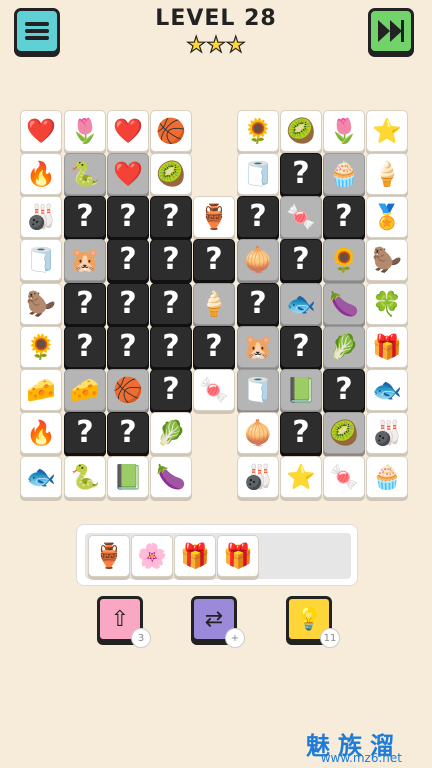 The image size is (432, 768). I want to click on tile: 🍦, so click(387, 174).